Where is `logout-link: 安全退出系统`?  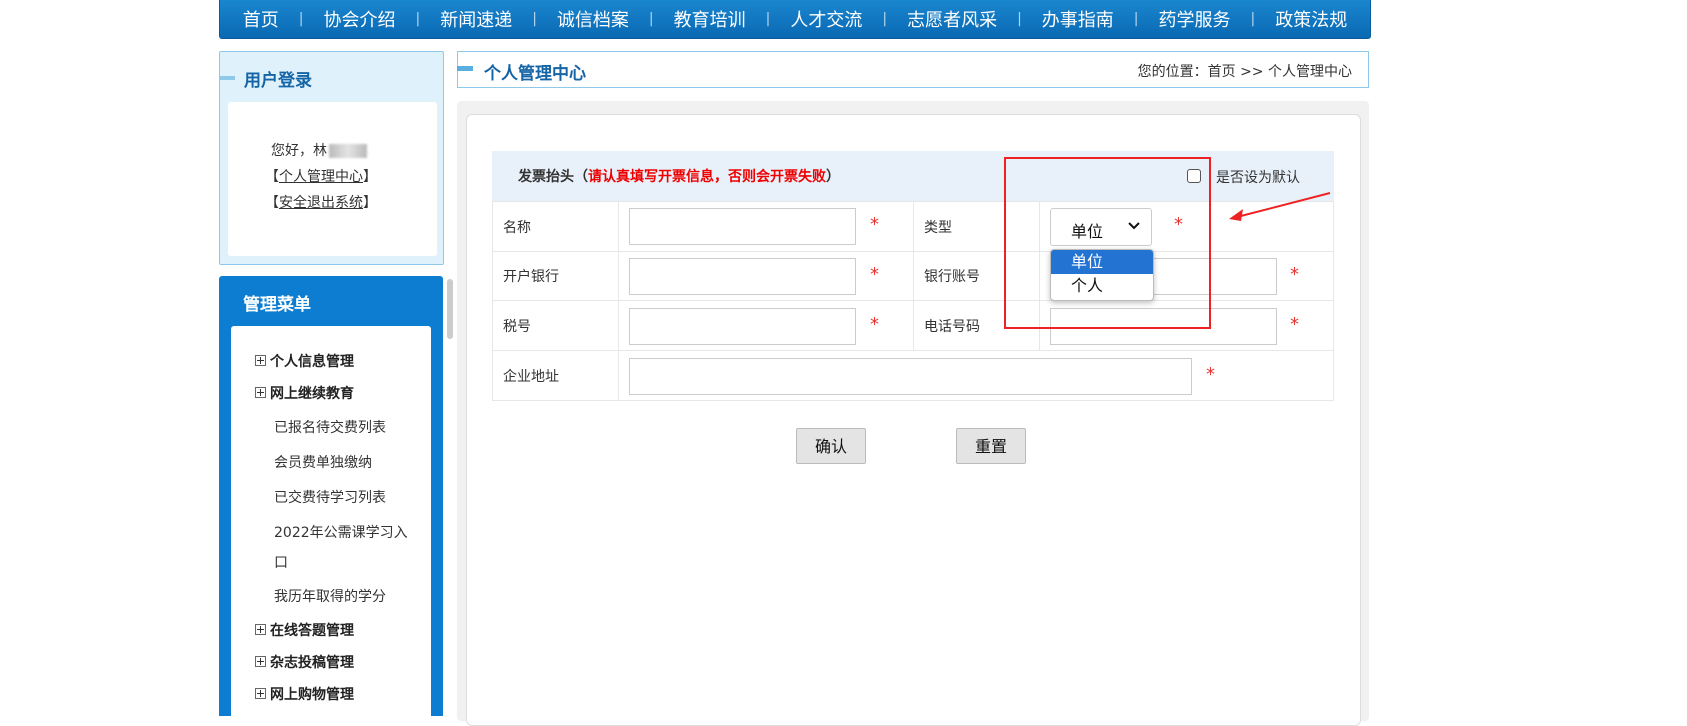
logout-link: 安全退出系统 is located at coordinates (321, 203).